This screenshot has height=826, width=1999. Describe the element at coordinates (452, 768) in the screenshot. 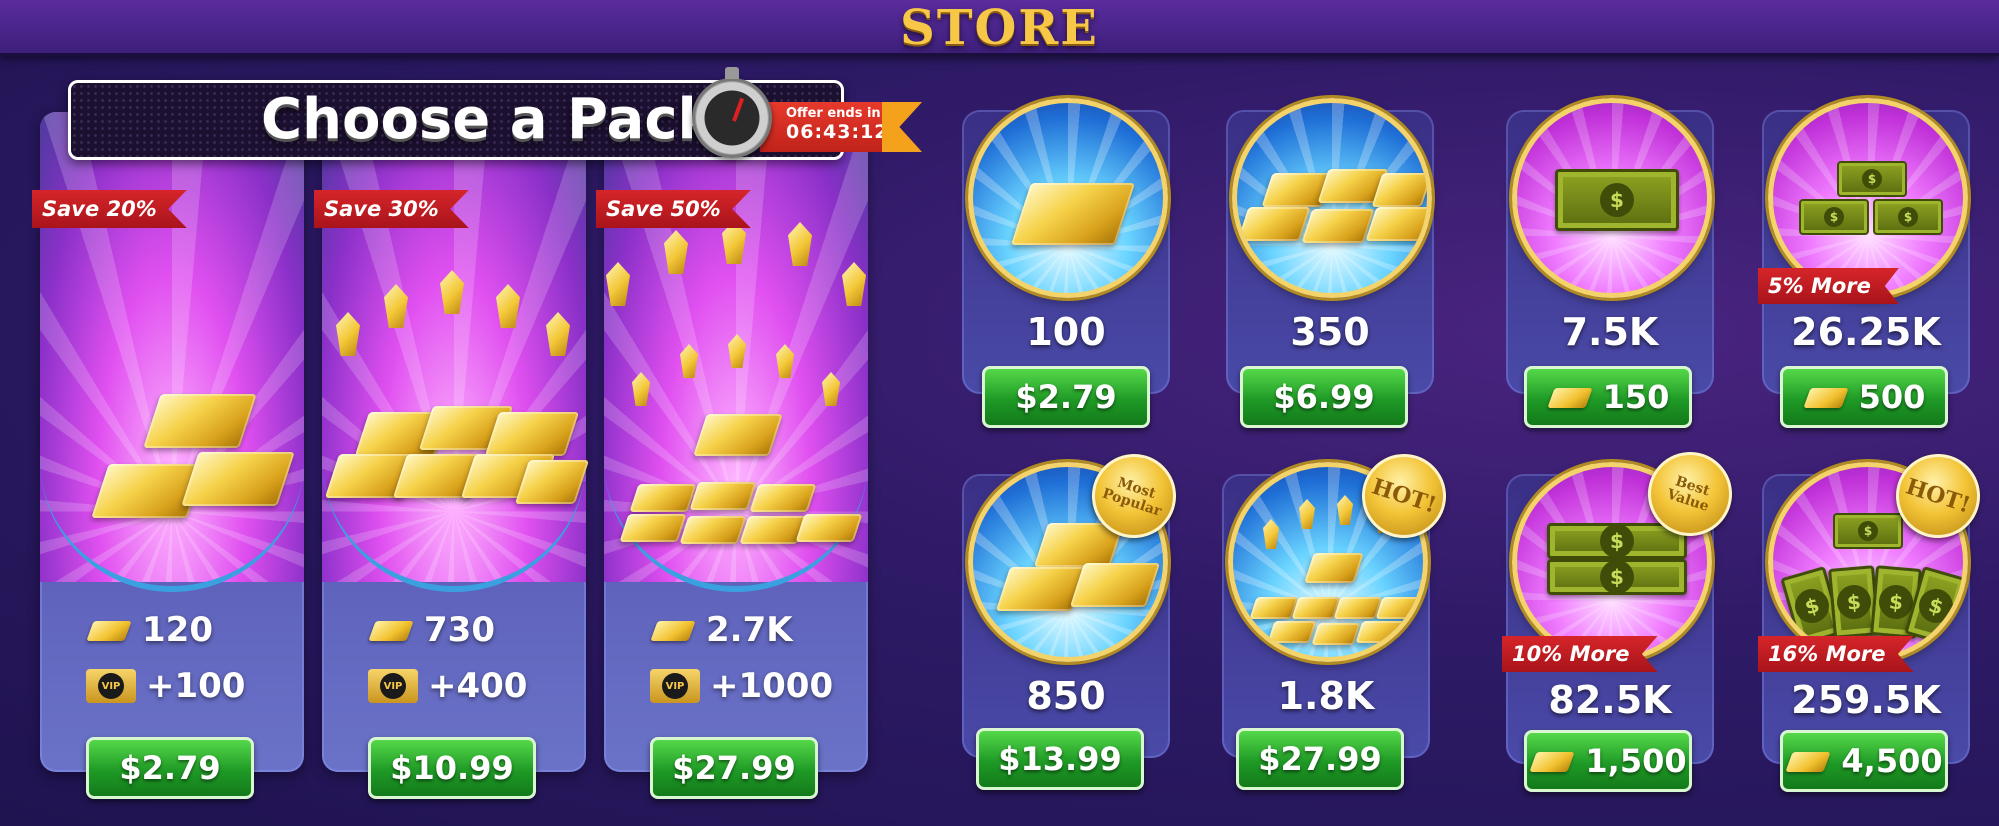

I see `buy-button: $10.99` at that location.